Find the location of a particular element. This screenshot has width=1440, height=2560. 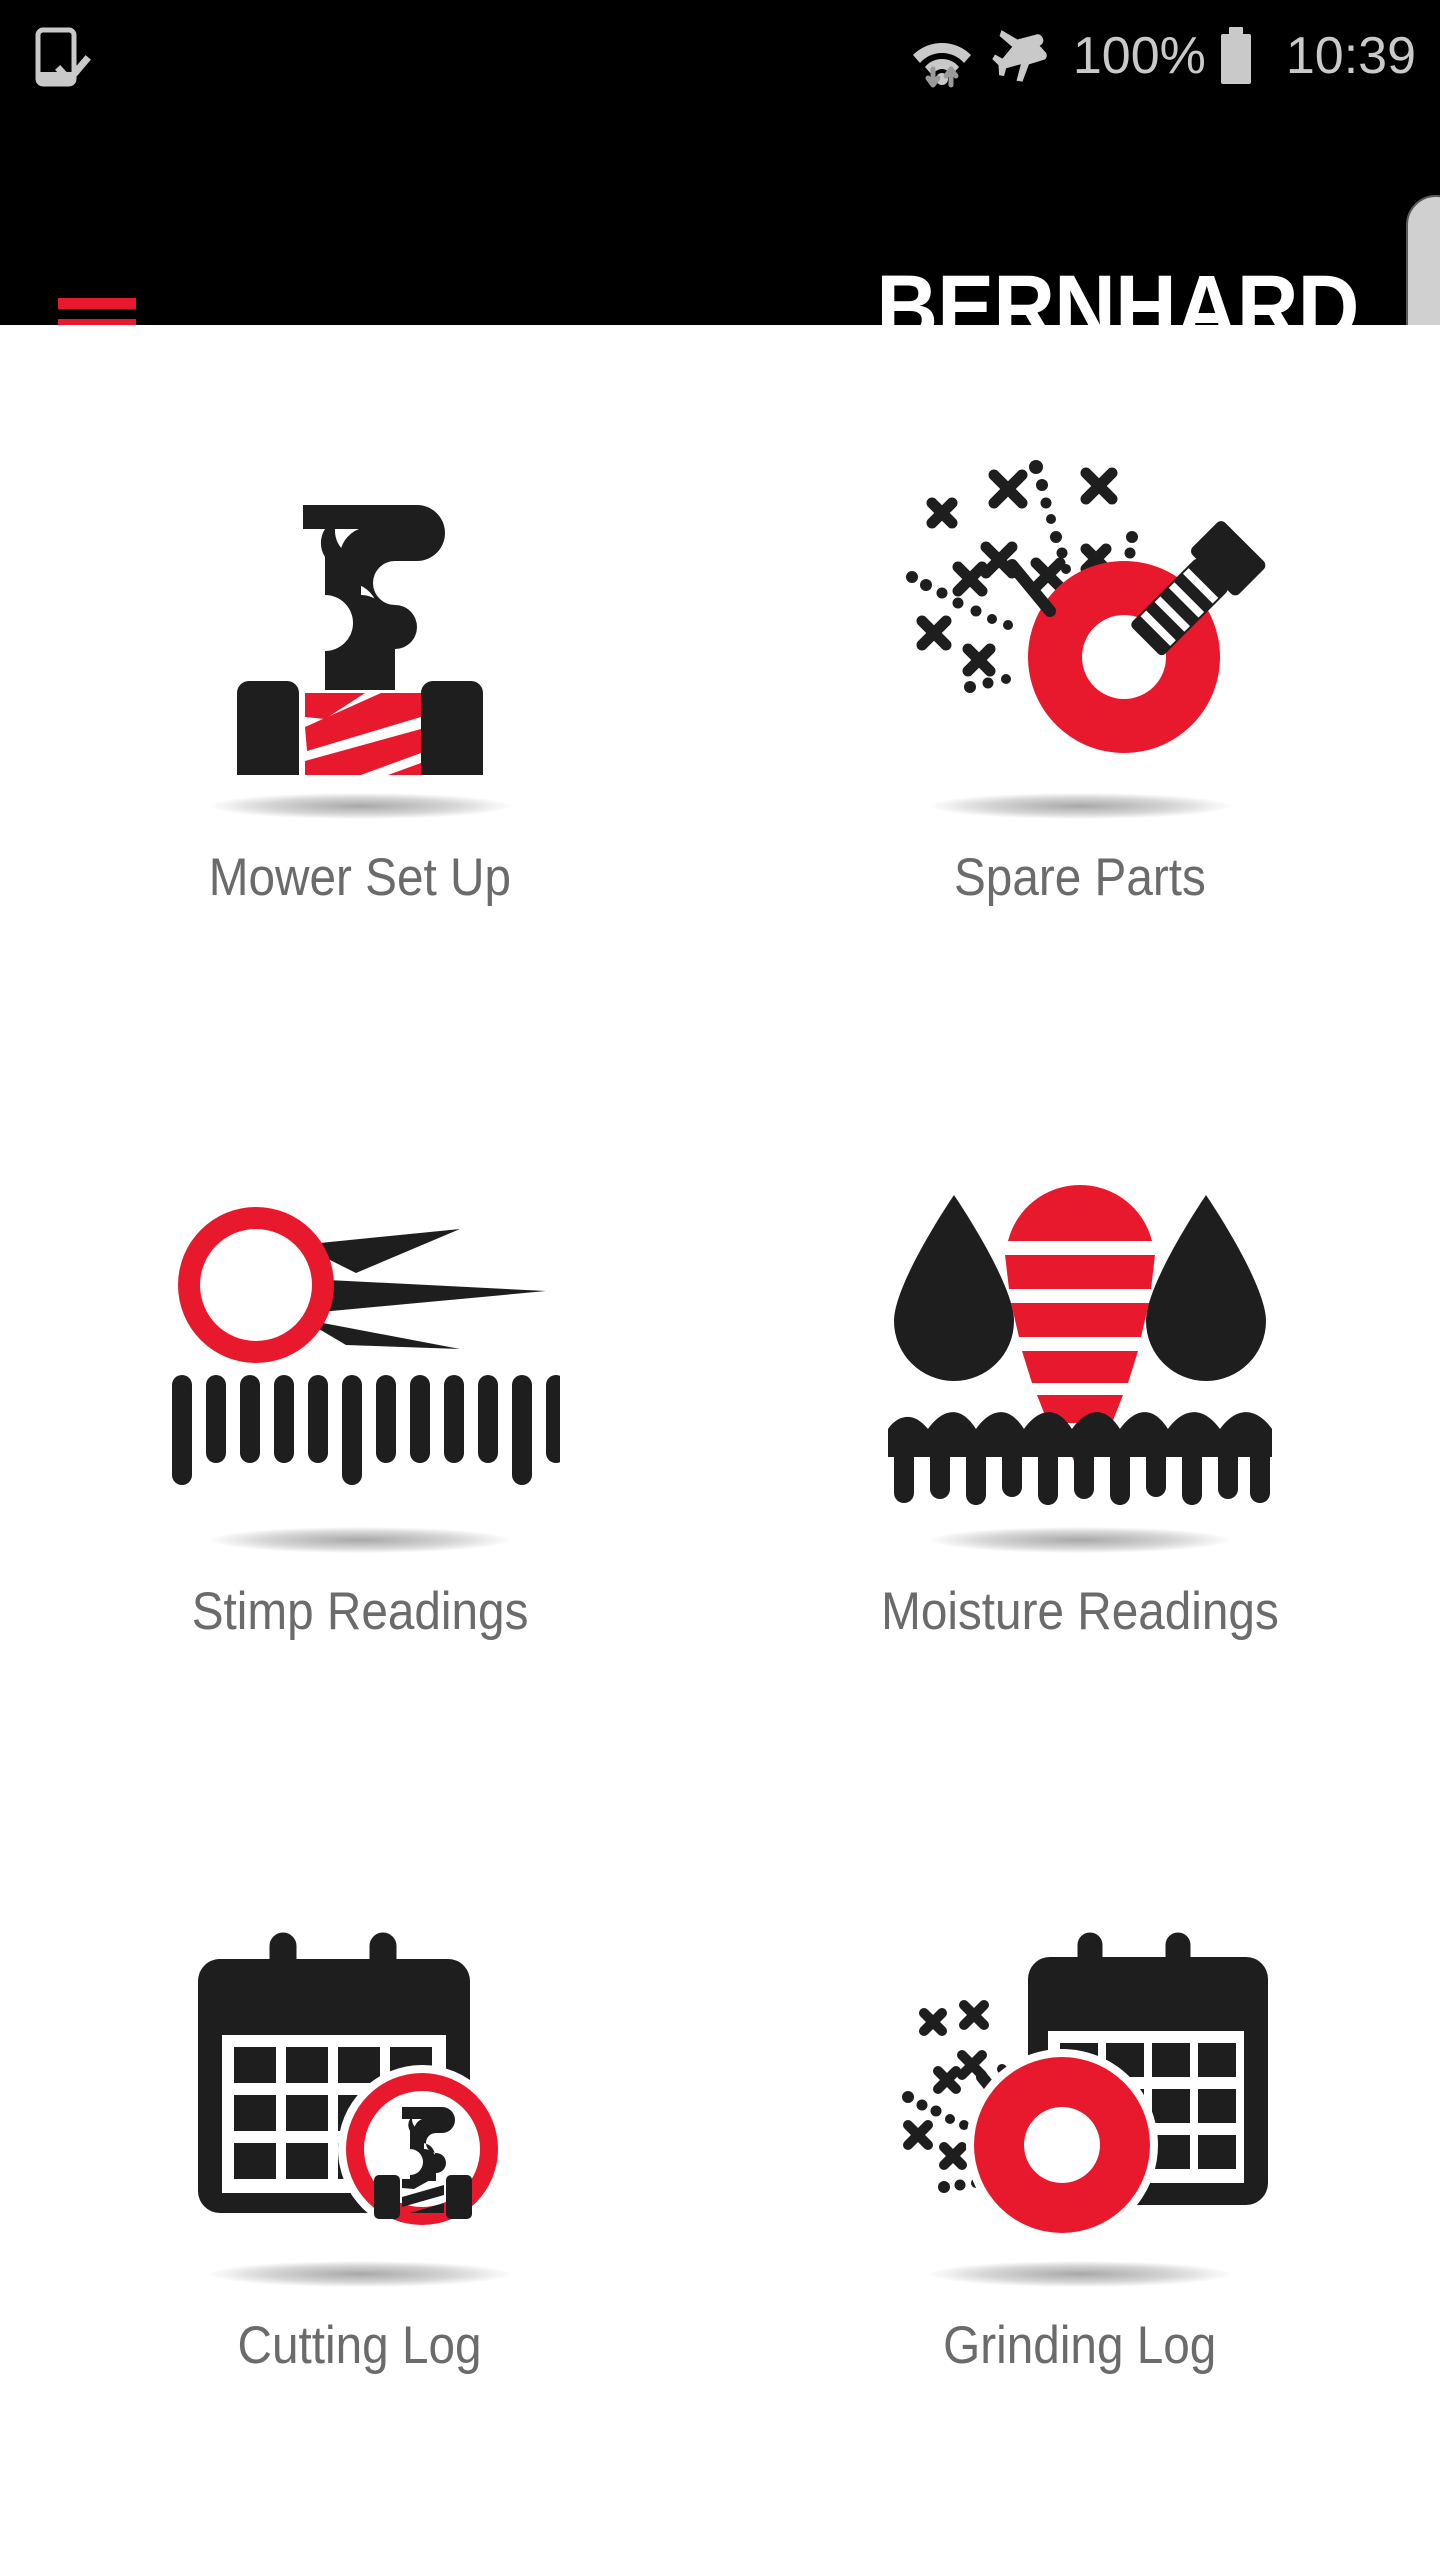

menu-tile-moisture-readings: Moisture Readings is located at coordinates (1080, 1426).